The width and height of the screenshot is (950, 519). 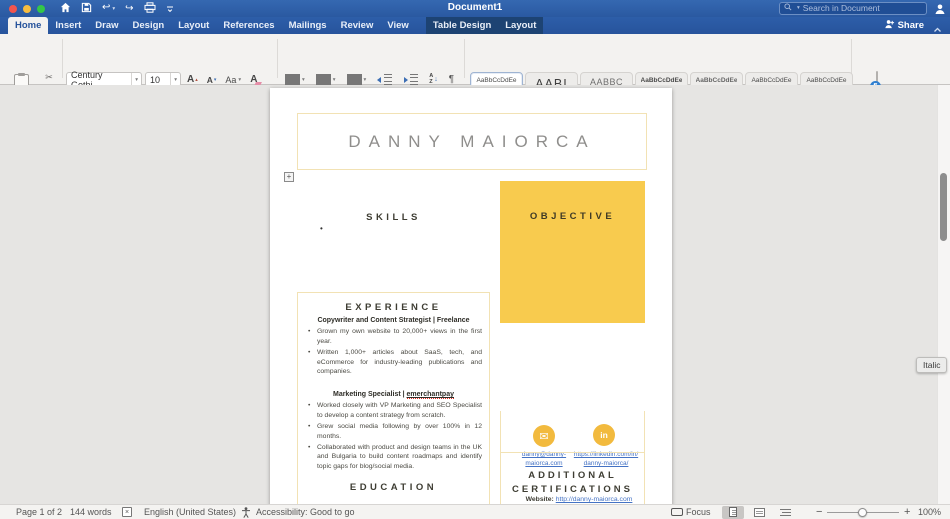 I want to click on focus-icon, so click(x=677, y=512).